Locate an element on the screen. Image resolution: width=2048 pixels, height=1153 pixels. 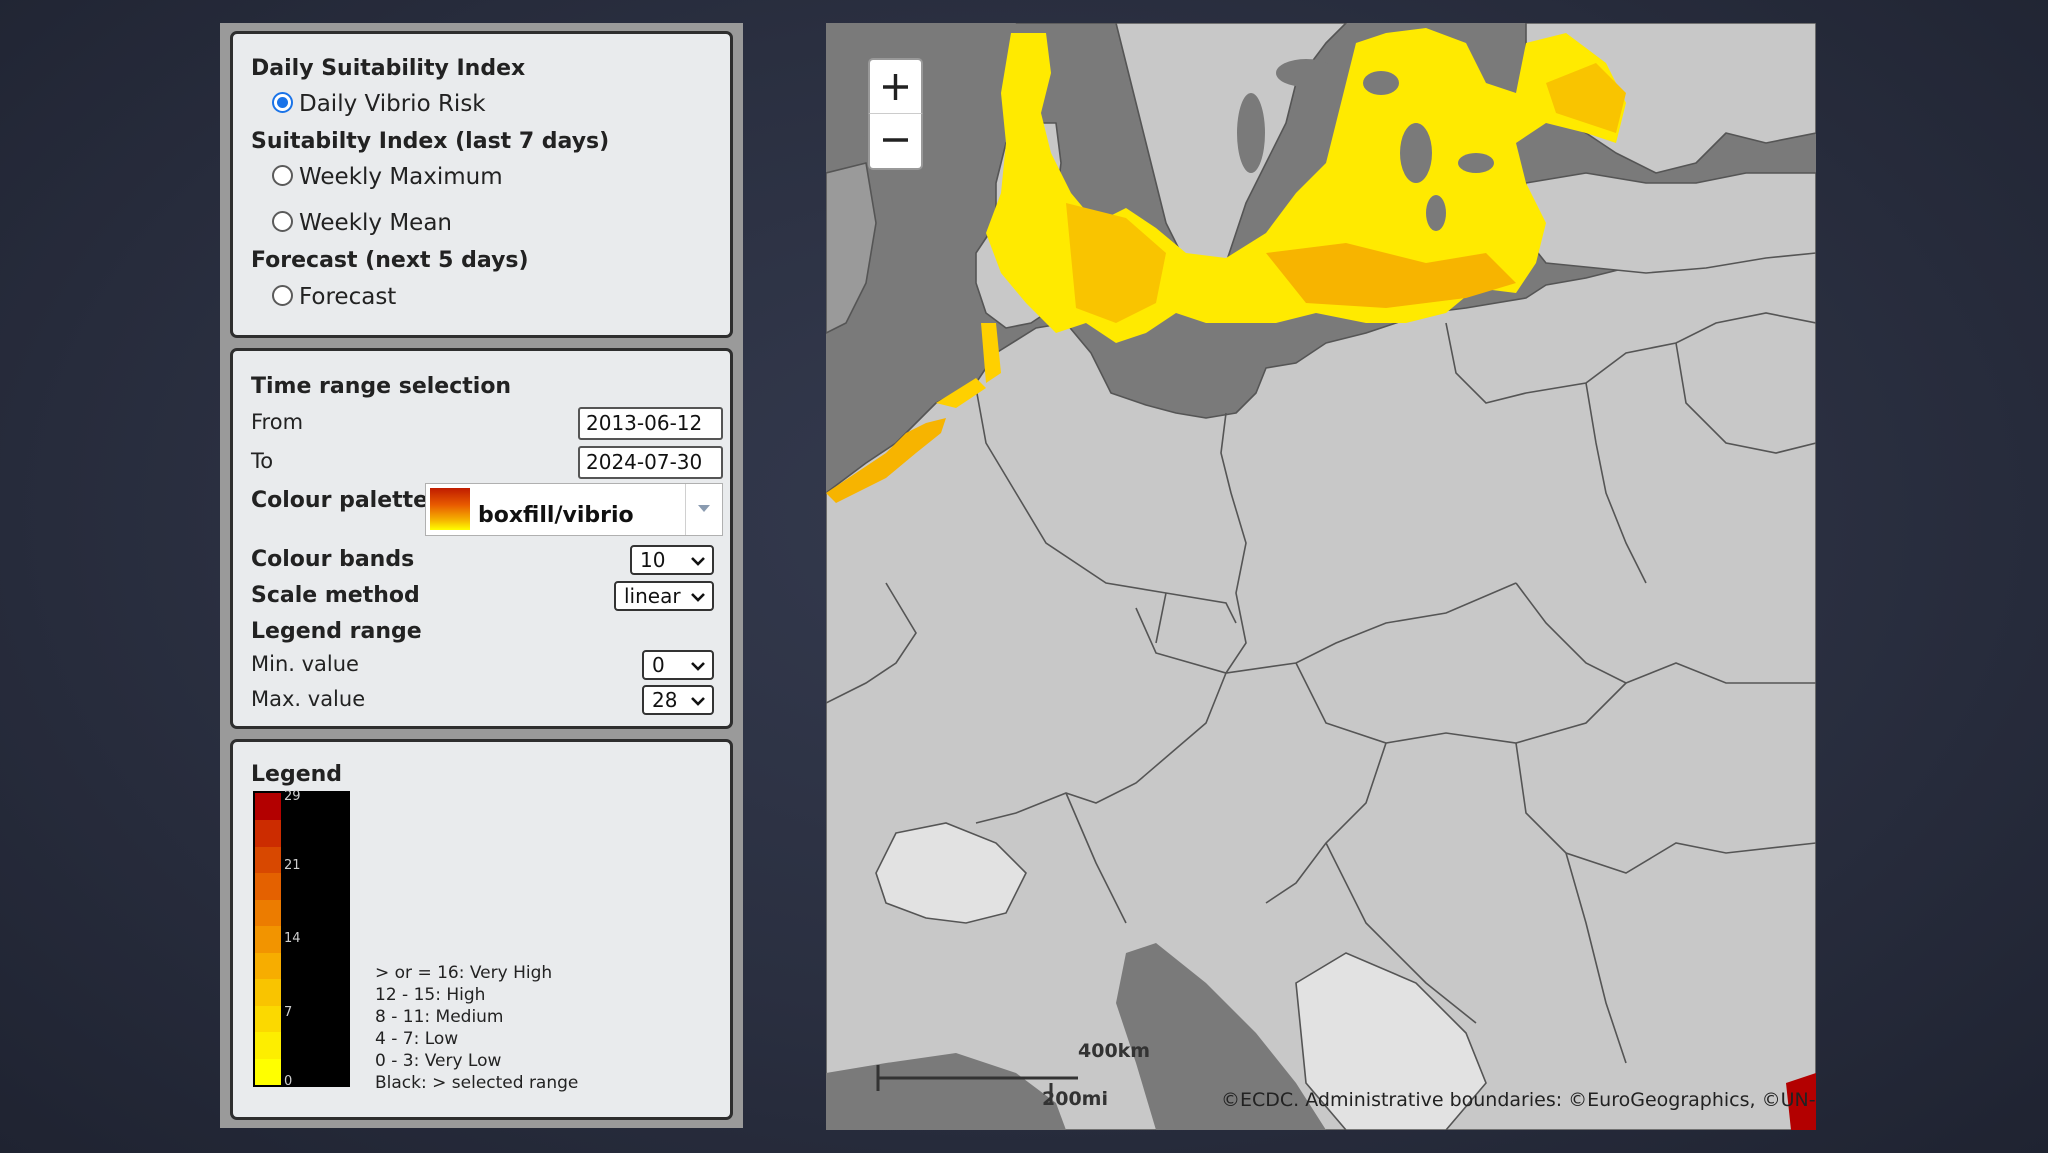
zoom-out-button is located at coordinates (895, 142).